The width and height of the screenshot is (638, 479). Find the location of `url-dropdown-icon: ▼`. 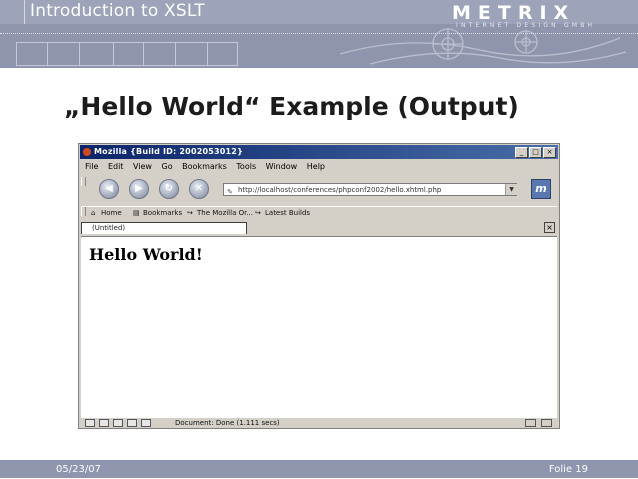

url-dropdown-icon: ▼ is located at coordinates (511, 189).